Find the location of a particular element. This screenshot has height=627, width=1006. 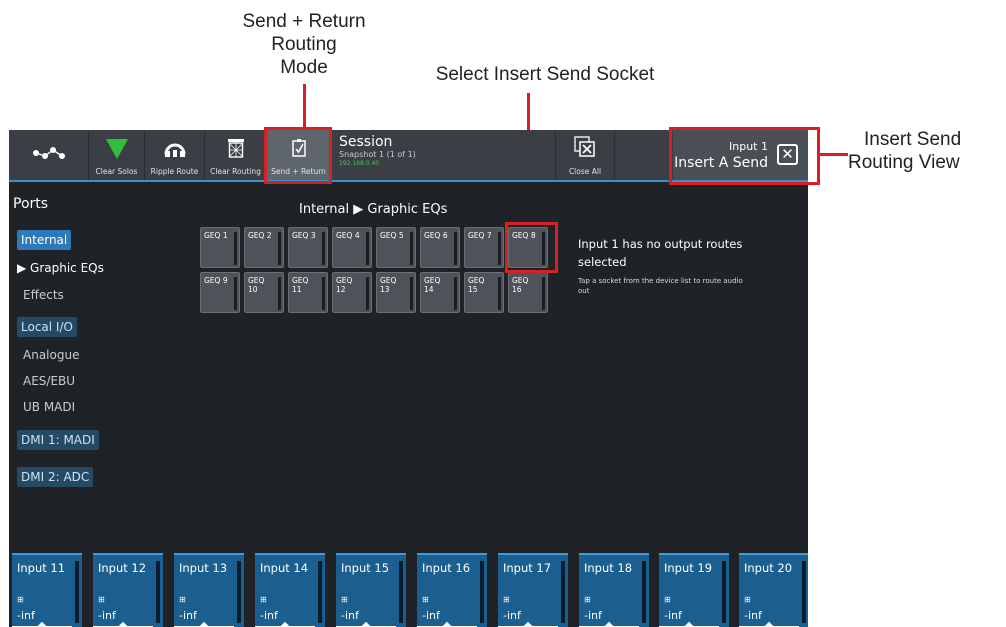

ripple-route-label: Ripple Route is located at coordinates (174, 171).